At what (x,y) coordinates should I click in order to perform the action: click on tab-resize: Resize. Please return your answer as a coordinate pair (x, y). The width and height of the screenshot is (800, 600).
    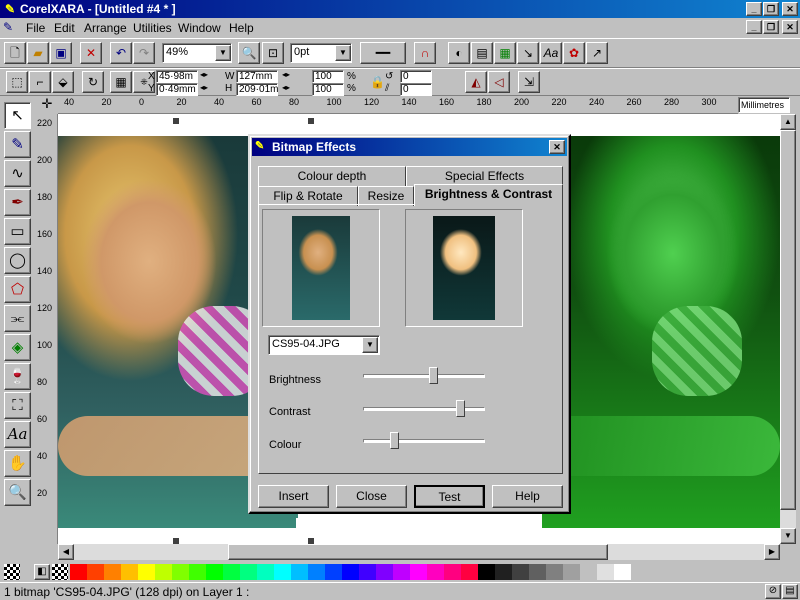
    Looking at the image, I should click on (386, 196).